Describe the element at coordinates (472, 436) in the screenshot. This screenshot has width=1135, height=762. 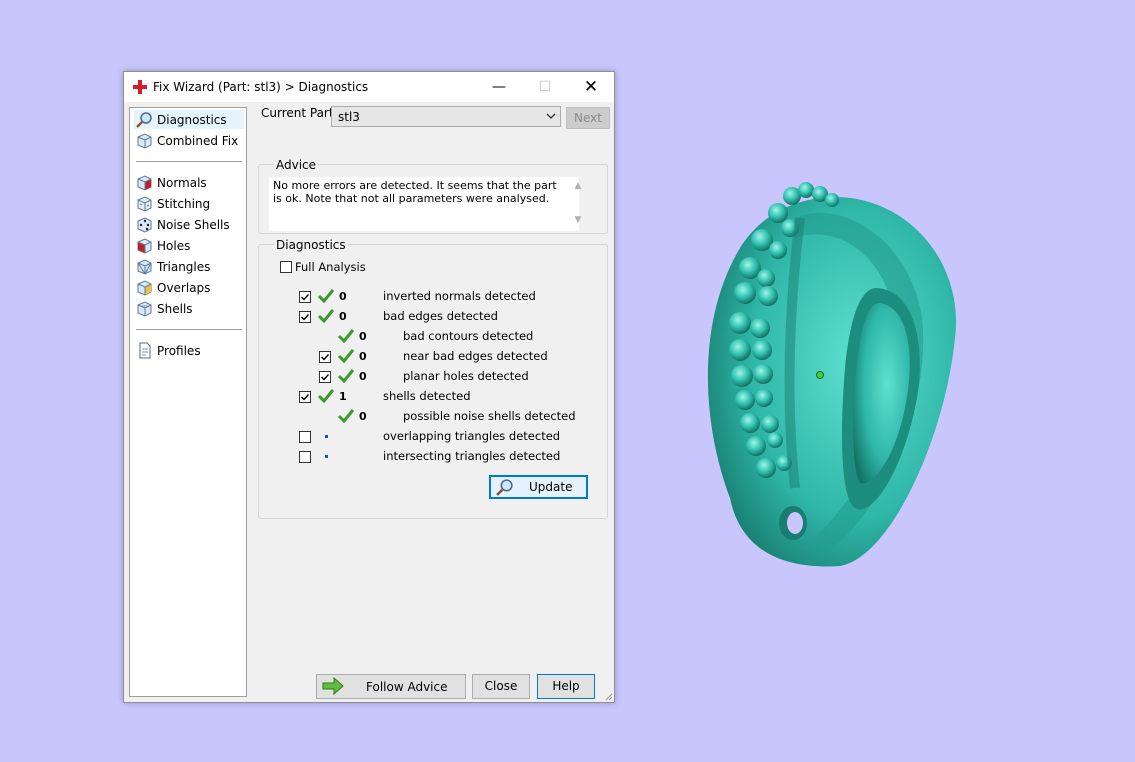
I see `overlapping-triangles-label: overlapping triangles detected` at that location.